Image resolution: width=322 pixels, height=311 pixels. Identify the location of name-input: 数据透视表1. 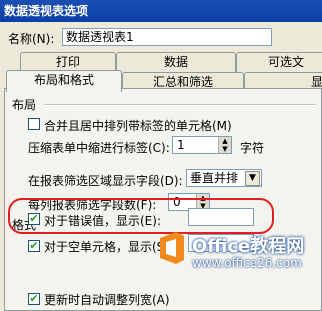
(167, 37).